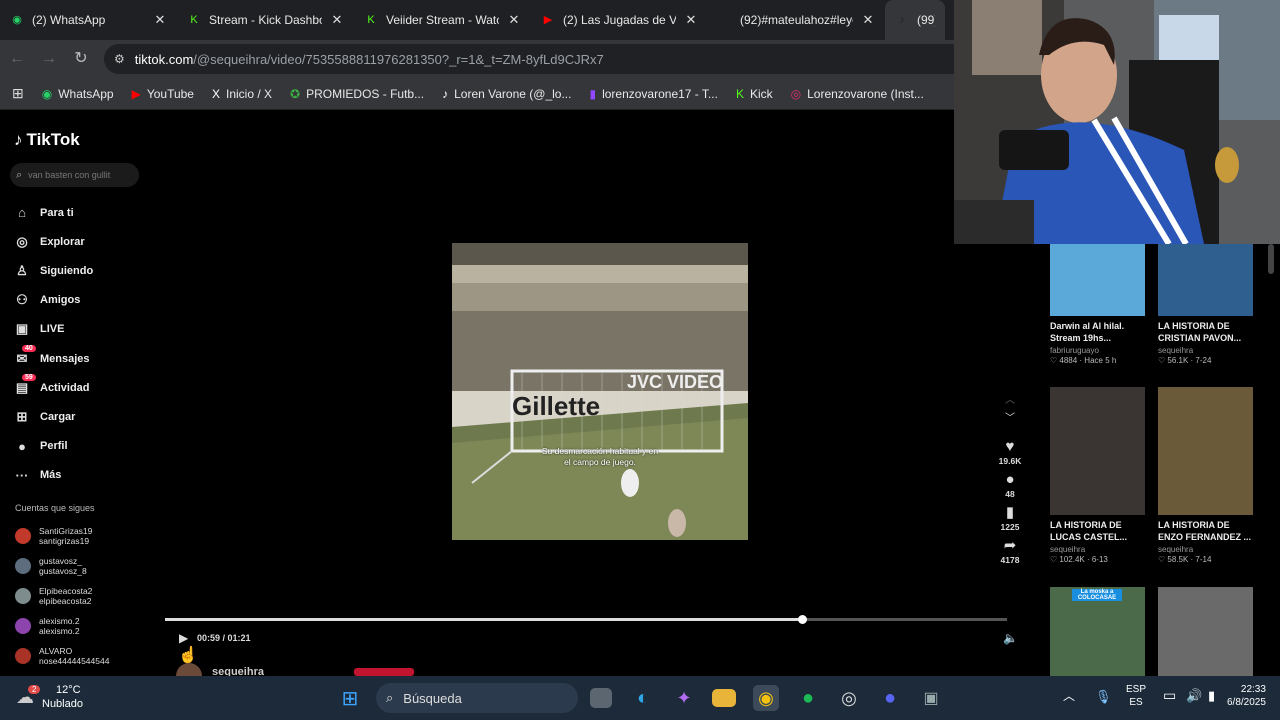 The height and width of the screenshot is (720, 1280). I want to click on chevron-up-icon: ︿, so click(1010, 401).